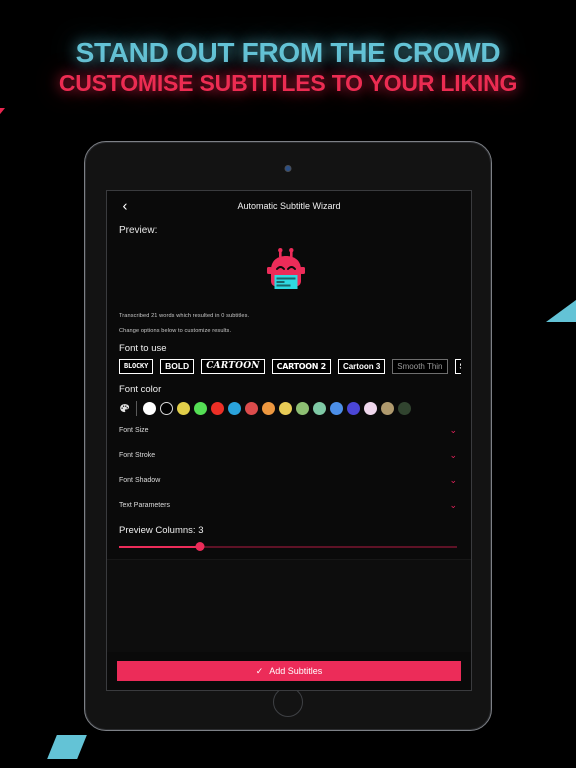 This screenshot has width=576, height=768. What do you see at coordinates (285, 408) in the screenshot?
I see `color-swatch-gold` at bounding box center [285, 408].